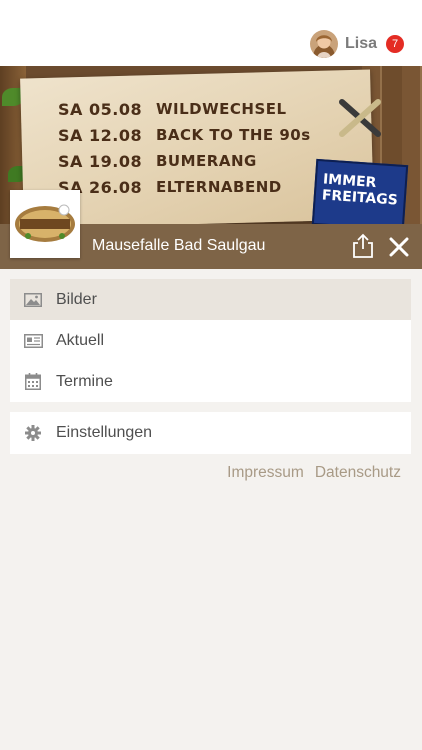 Image resolution: width=422 pixels, height=750 pixels. I want to click on user-profile: Lisa 7, so click(356, 44).